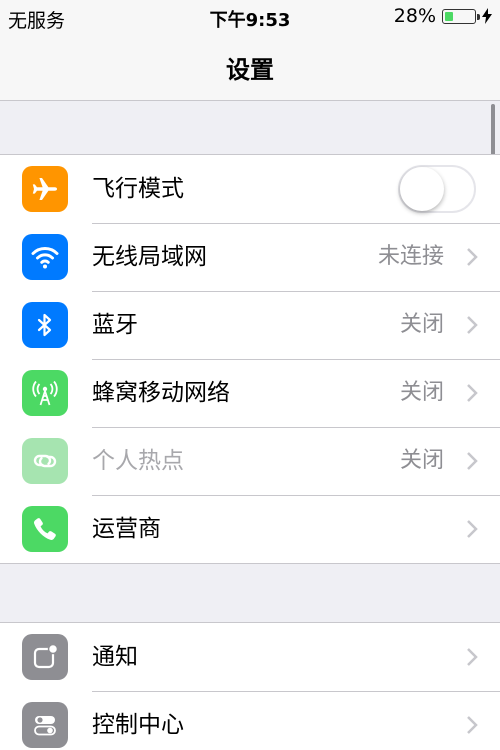 The width and height of the screenshot is (500, 750). What do you see at coordinates (250, 720) in the screenshot?
I see `settings-row-control-center: 控制中心` at bounding box center [250, 720].